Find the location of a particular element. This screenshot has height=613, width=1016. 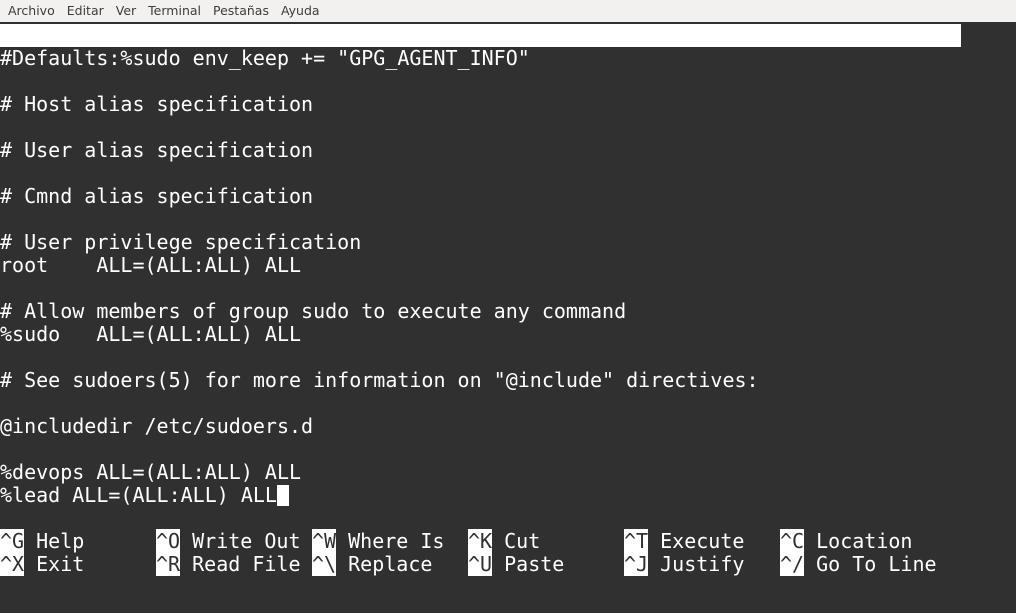

text-cursor is located at coordinates (282, 495).